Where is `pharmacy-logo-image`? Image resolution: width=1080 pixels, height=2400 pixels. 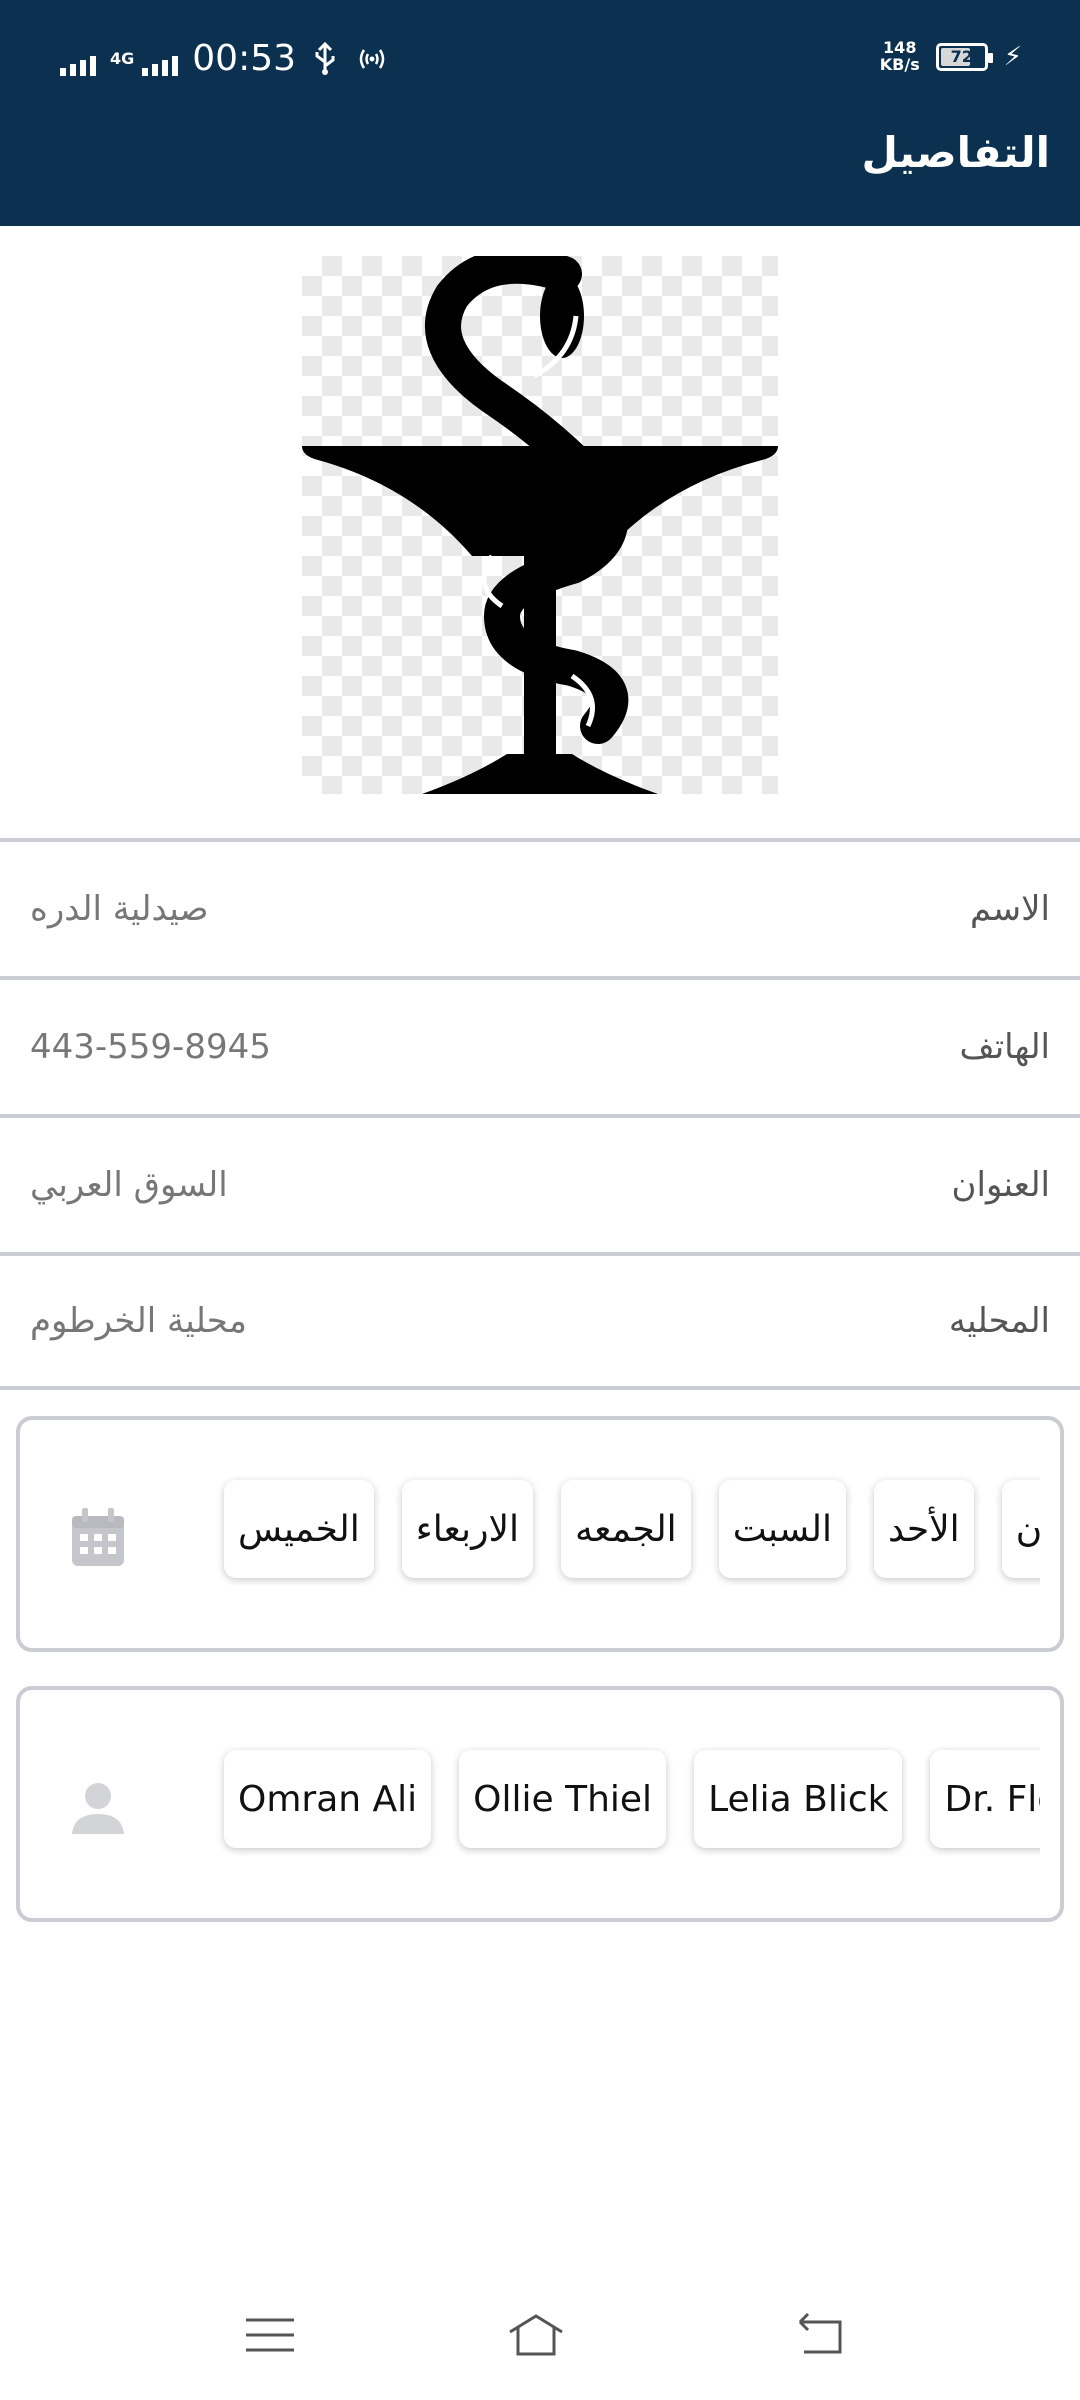 pharmacy-logo-image is located at coordinates (540, 525).